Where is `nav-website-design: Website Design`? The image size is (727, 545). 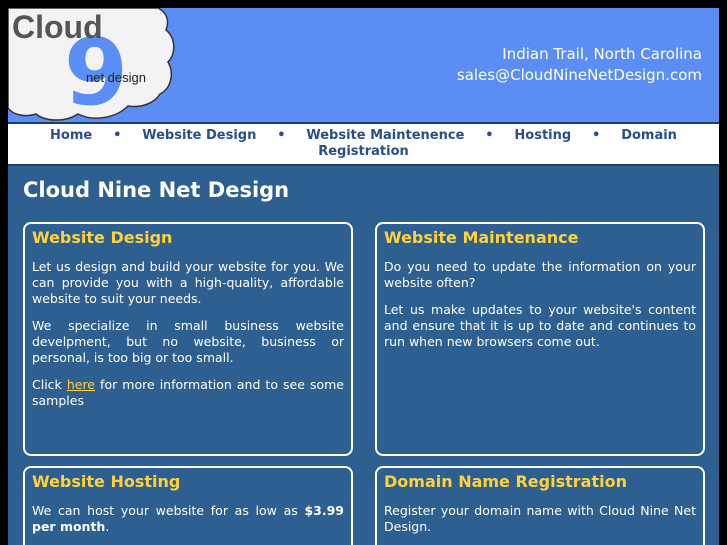
nav-website-design: Website Design is located at coordinates (199, 135).